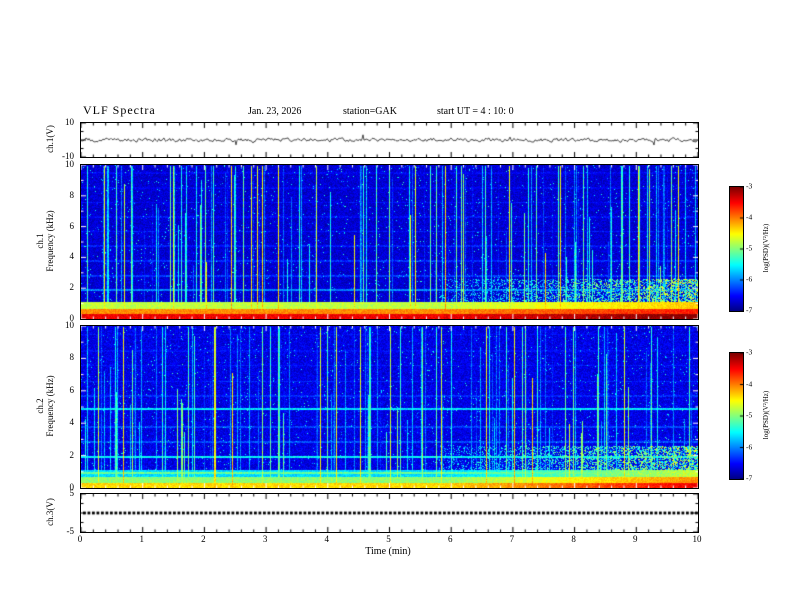  I want to click on ch1-frequency-axis-label: ch.1 Frequency (kHz), so click(45, 240).